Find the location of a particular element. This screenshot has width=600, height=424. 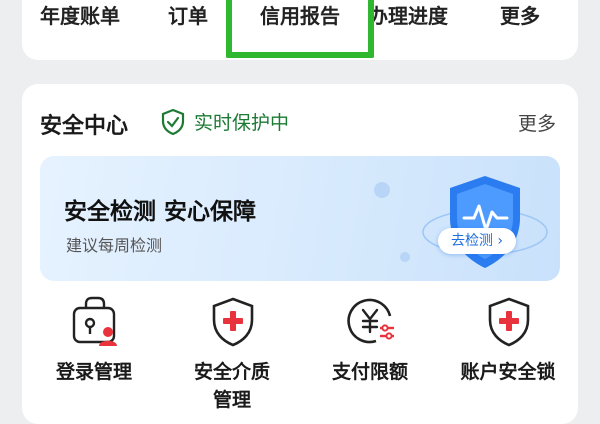

payment-limit-item: 支付限额 is located at coordinates (370, 351).